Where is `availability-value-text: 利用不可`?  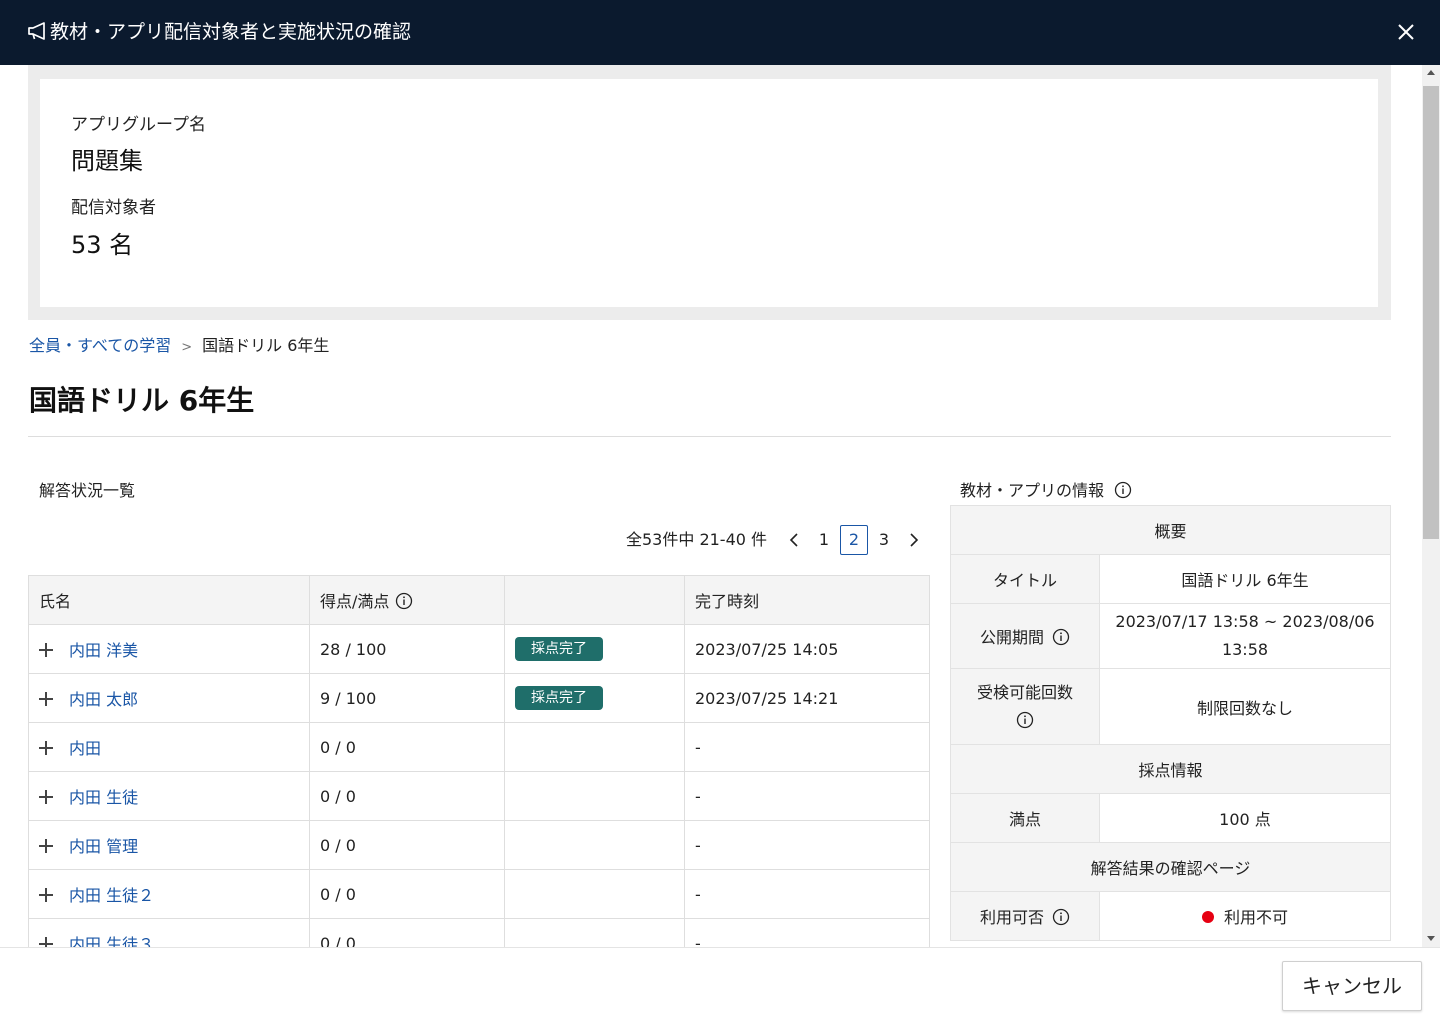
availability-value-text: 利用不可 is located at coordinates (1255, 917).